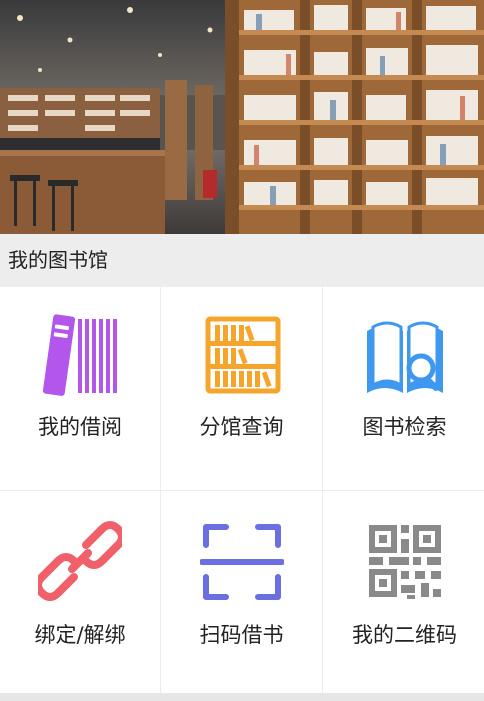 The width and height of the screenshot is (484, 701). What do you see at coordinates (241, 635) in the screenshot?
I see `menu-item-label: 扫码借书` at bounding box center [241, 635].